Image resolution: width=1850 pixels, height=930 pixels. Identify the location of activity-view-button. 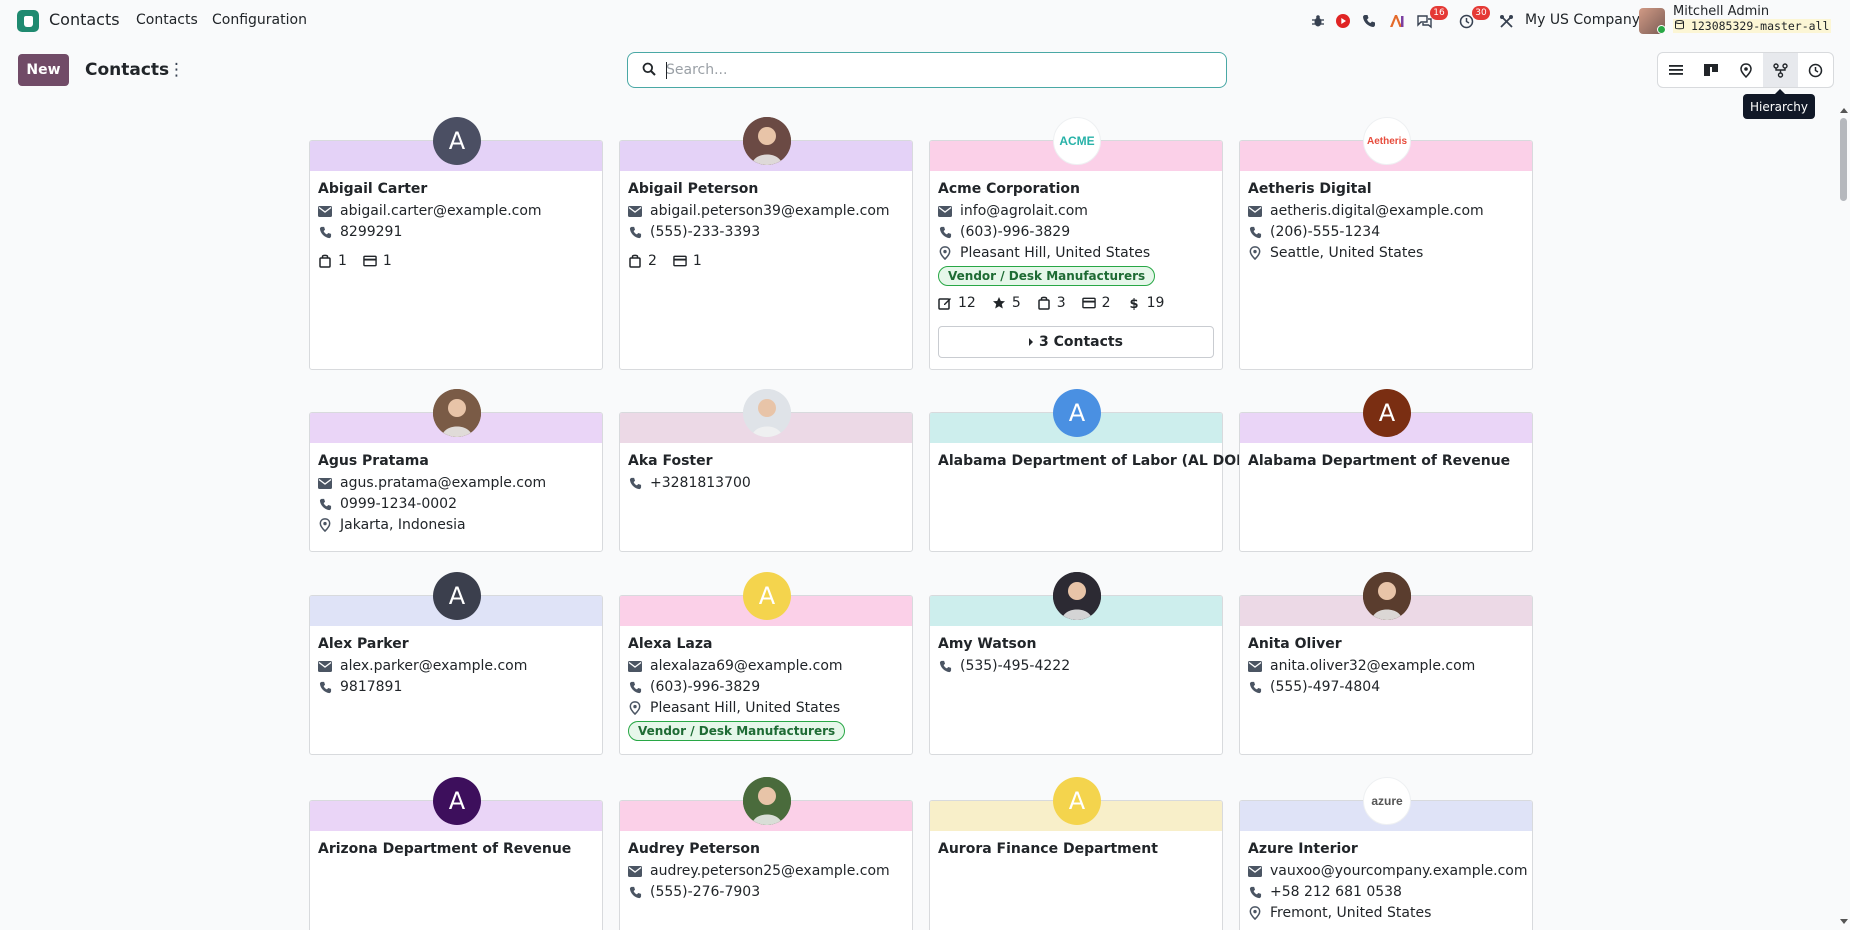
(1815, 70).